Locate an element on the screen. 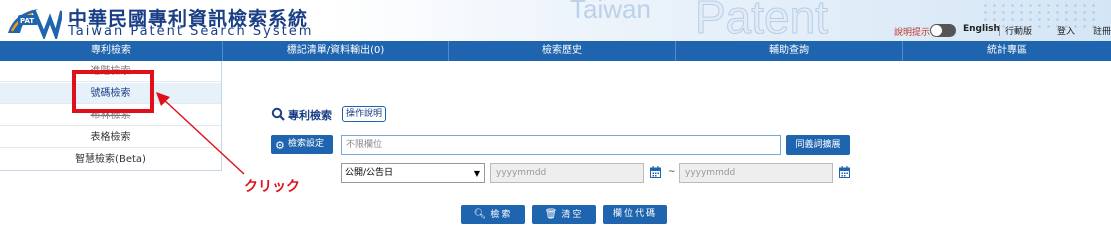  watermark-taiwan: Taiwan is located at coordinates (610, 12).